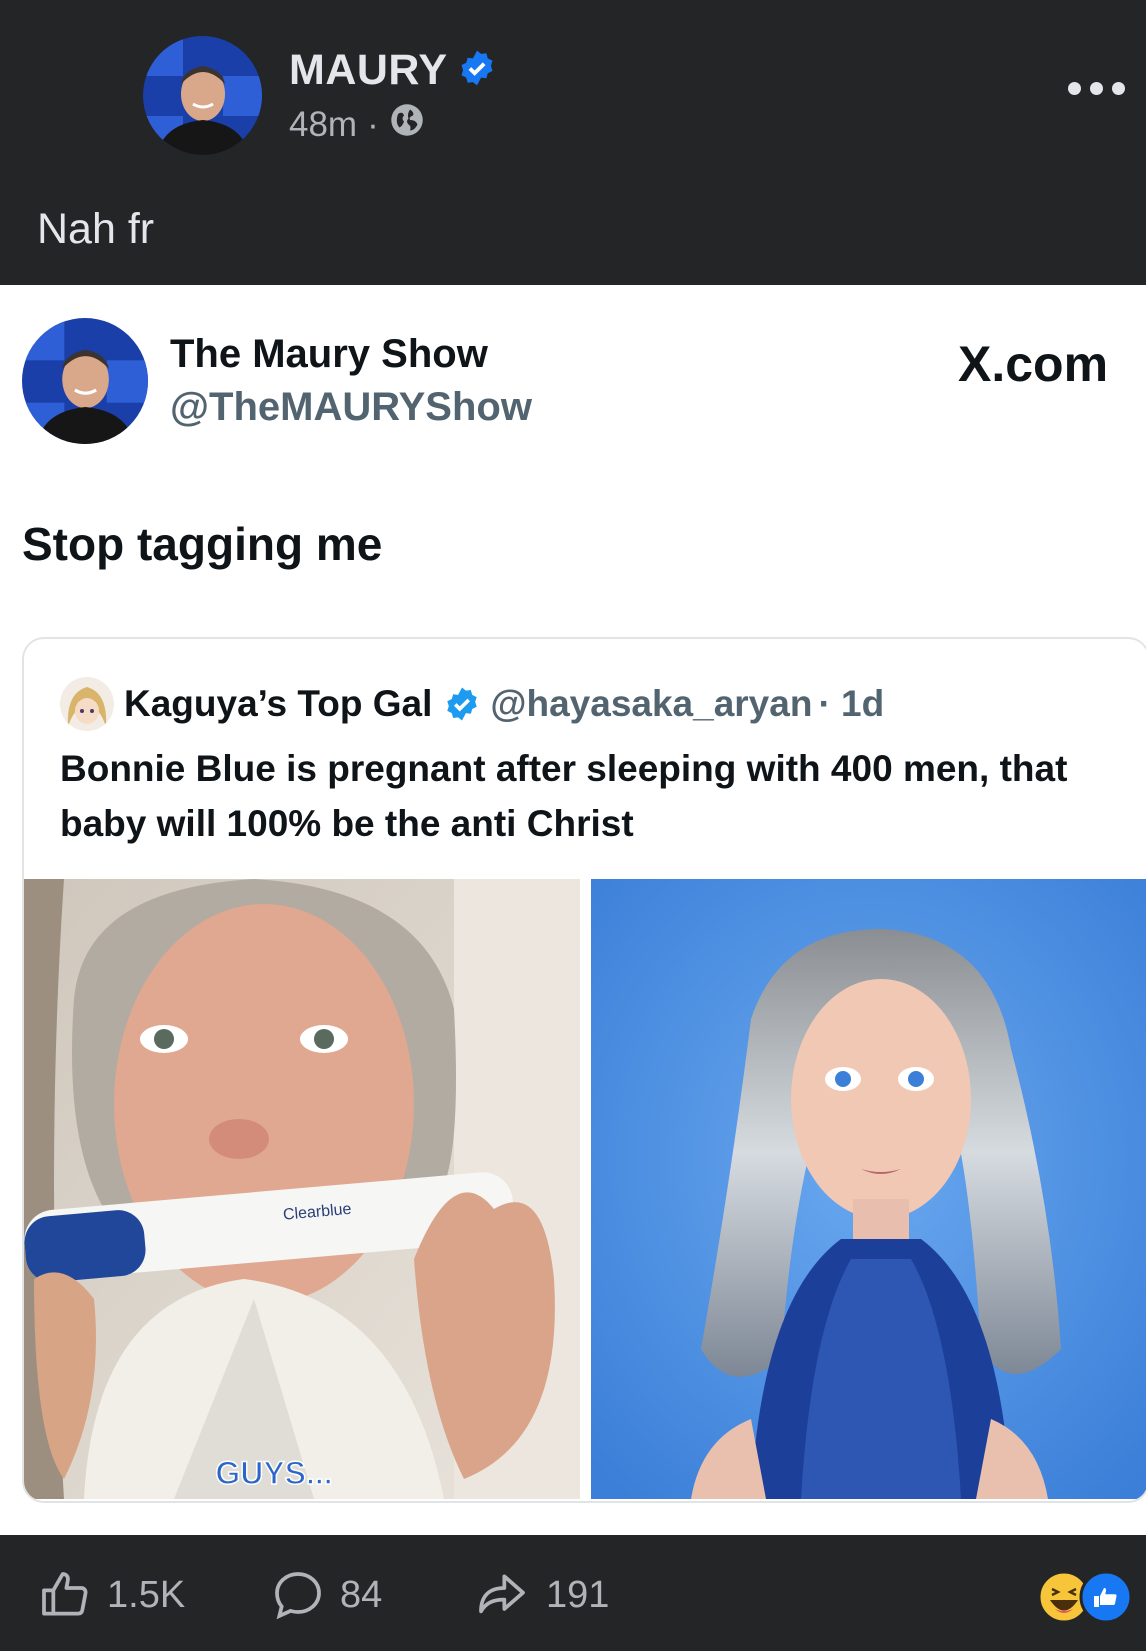 The image size is (1146, 1651). What do you see at coordinates (298, 1596) in the screenshot?
I see `comment-icon` at bounding box center [298, 1596].